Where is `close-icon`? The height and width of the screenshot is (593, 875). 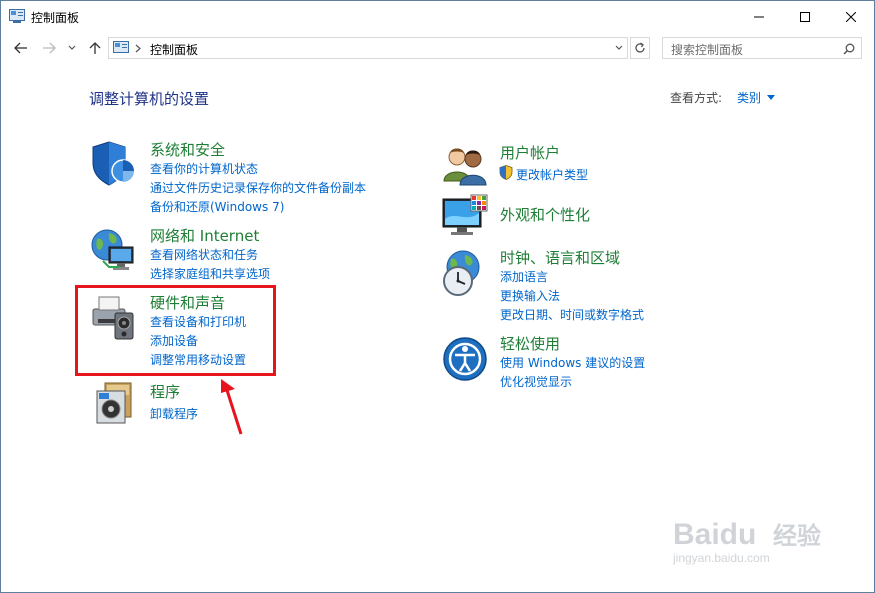 close-icon is located at coordinates (851, 16).